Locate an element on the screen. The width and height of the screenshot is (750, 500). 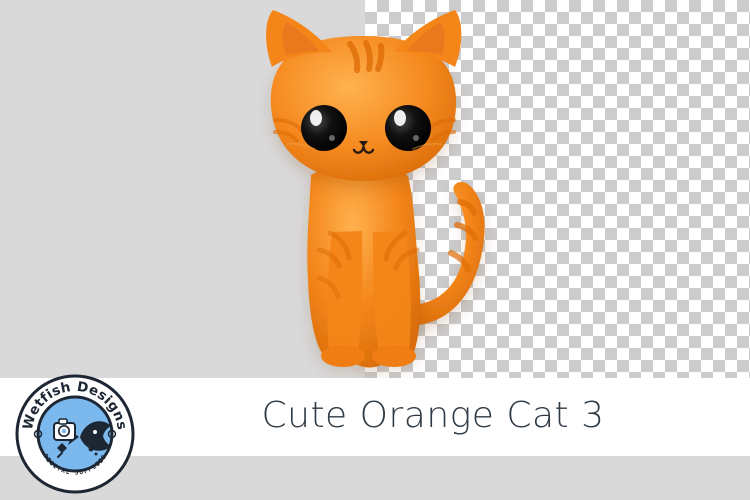
wetfish-designs-logo: Wetfish Designs DIGITAL SUPPLIES is located at coordinates (75, 434).